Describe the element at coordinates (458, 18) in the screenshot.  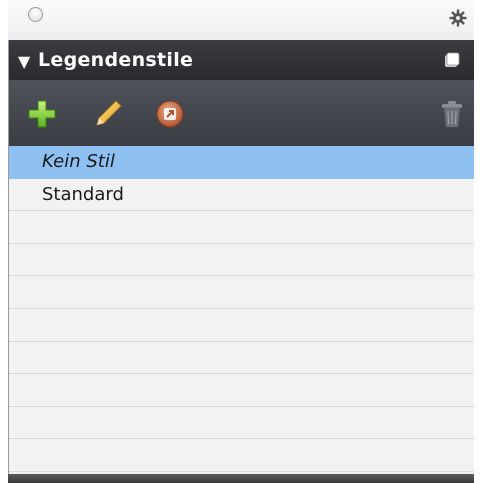
I see `gear-icon` at that location.